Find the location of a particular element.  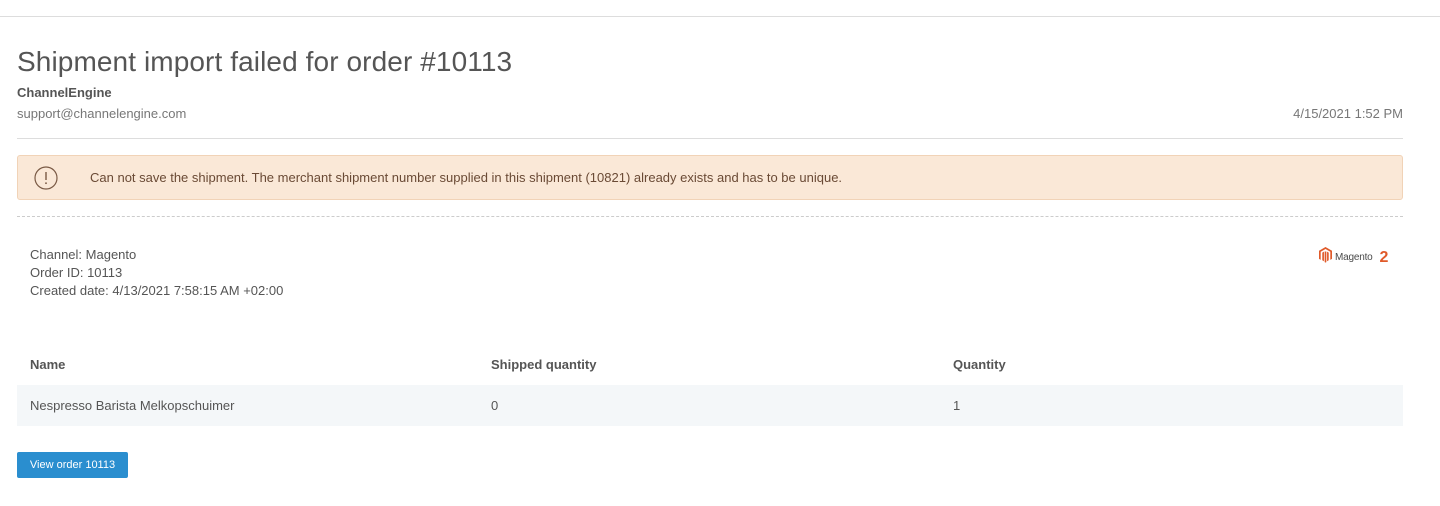

cell-quantity: 1 is located at coordinates (957, 405).